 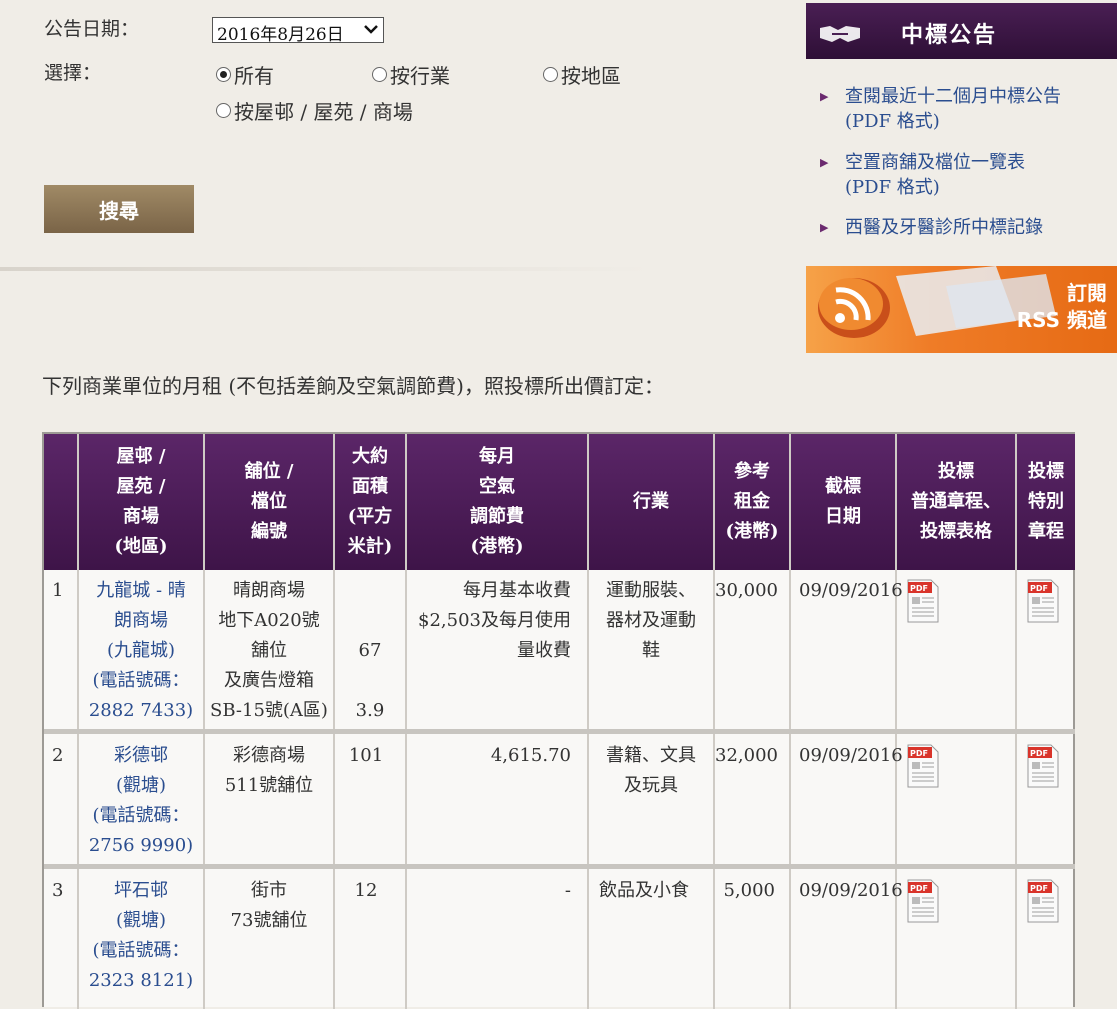 I want to click on radio-label: 所有, so click(x=254, y=76).